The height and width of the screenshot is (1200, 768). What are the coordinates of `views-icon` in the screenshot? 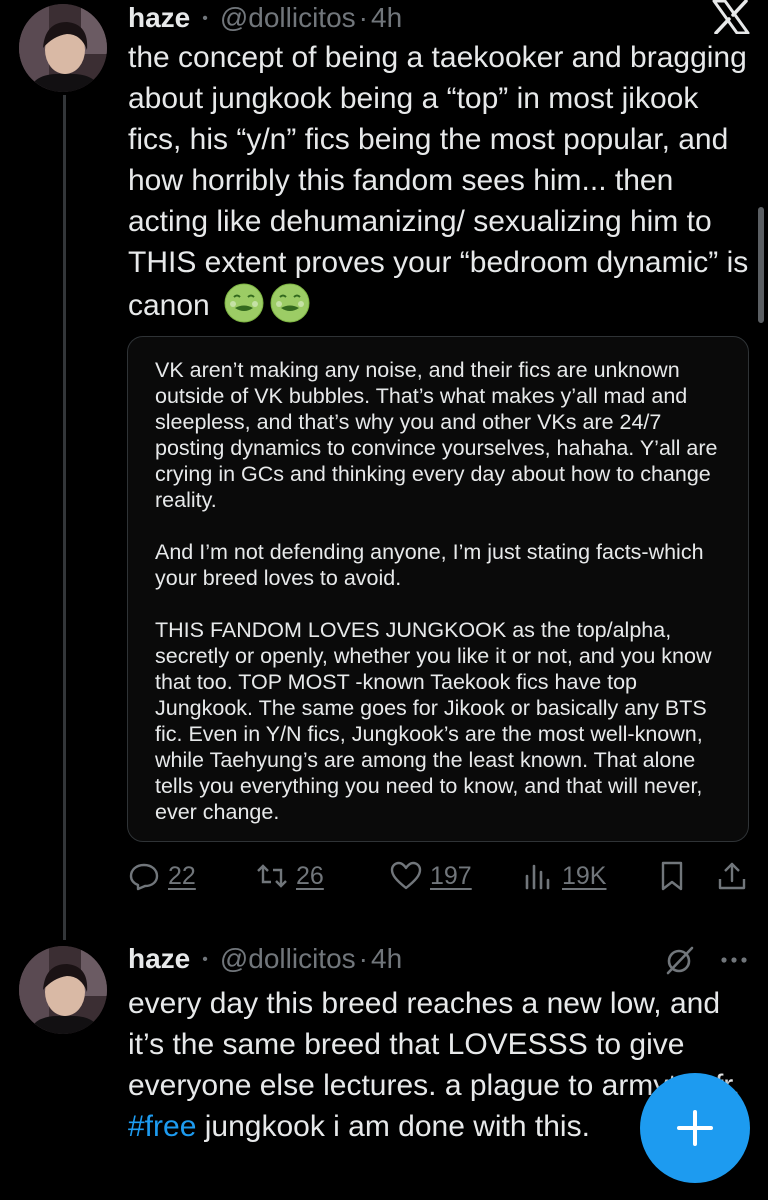 It's located at (537, 877).